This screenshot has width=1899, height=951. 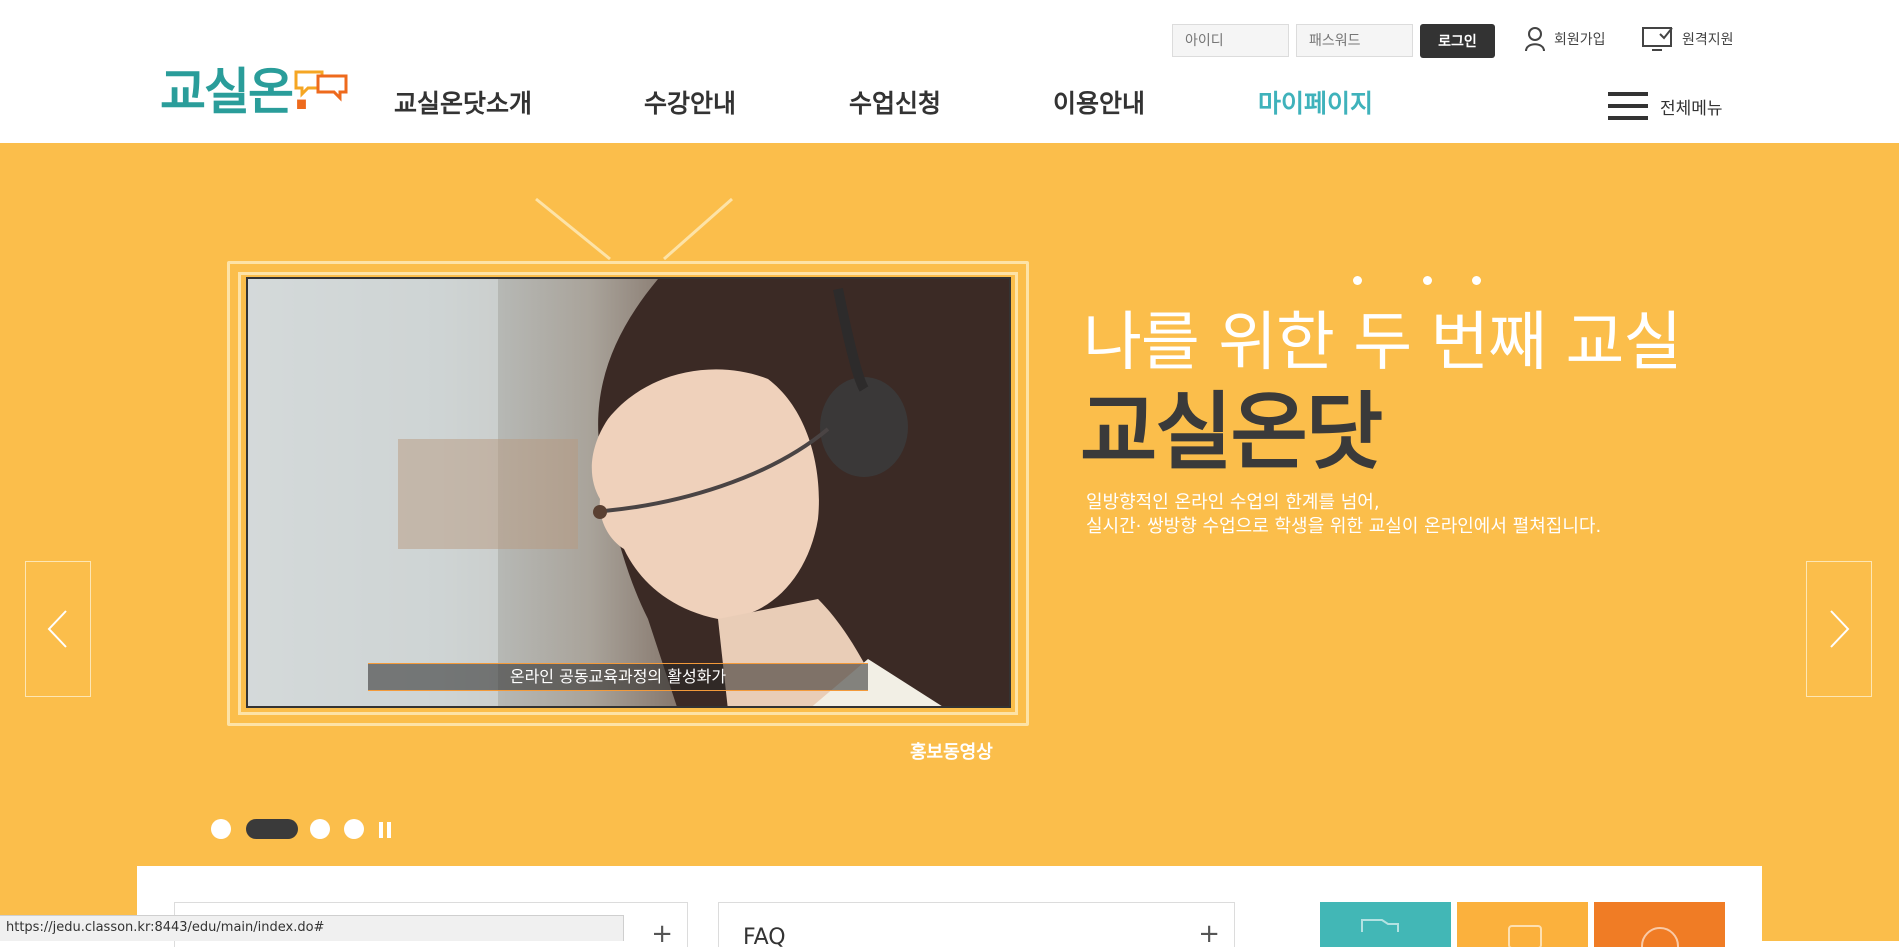 I want to click on slide-prev-button, so click(x=58, y=629).